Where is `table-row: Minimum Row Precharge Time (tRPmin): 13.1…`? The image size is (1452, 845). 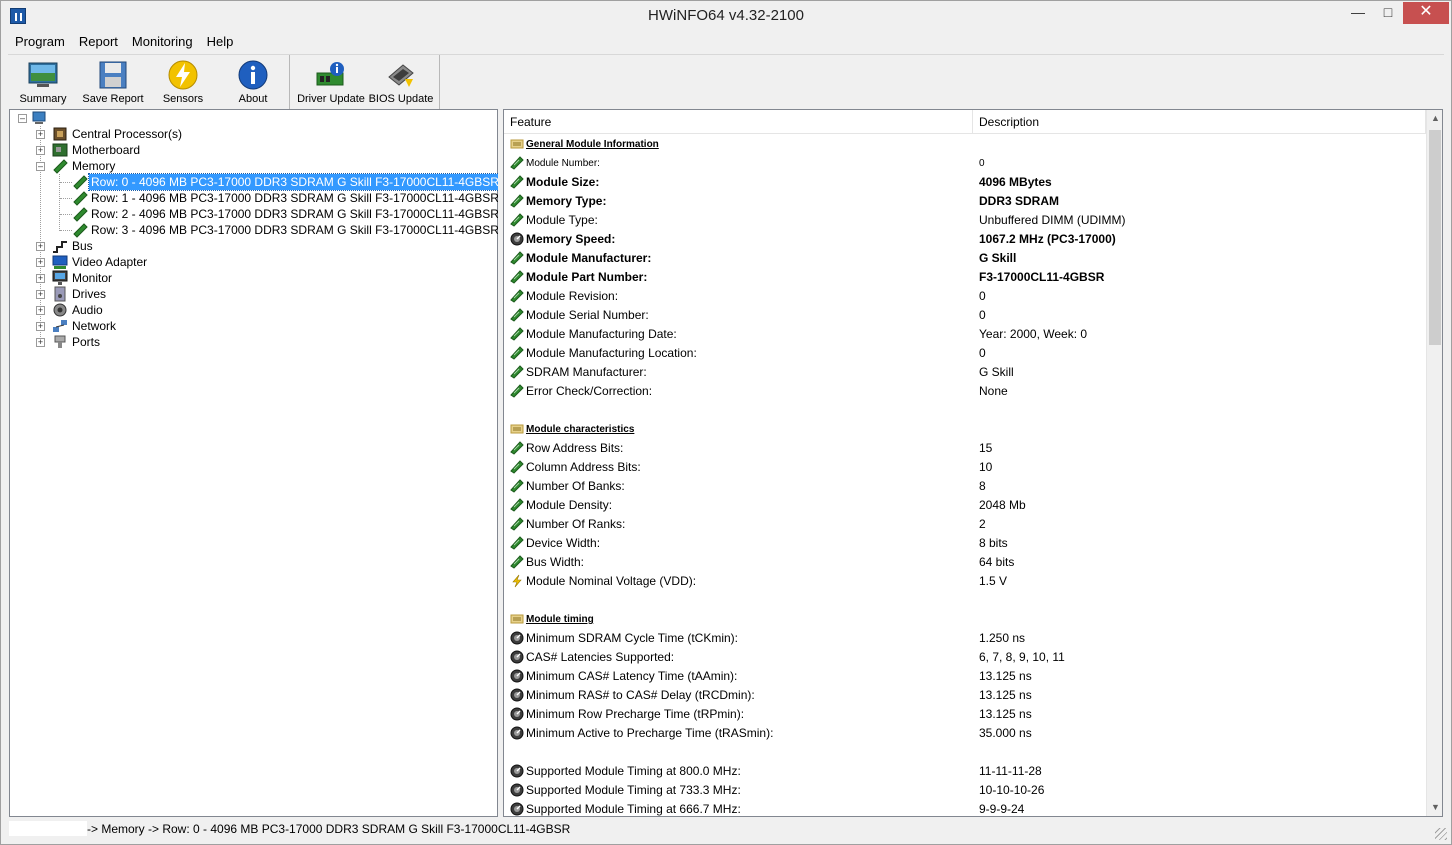 table-row: Minimum Row Precharge Time (tRPmin): 13.1… is located at coordinates (965, 714).